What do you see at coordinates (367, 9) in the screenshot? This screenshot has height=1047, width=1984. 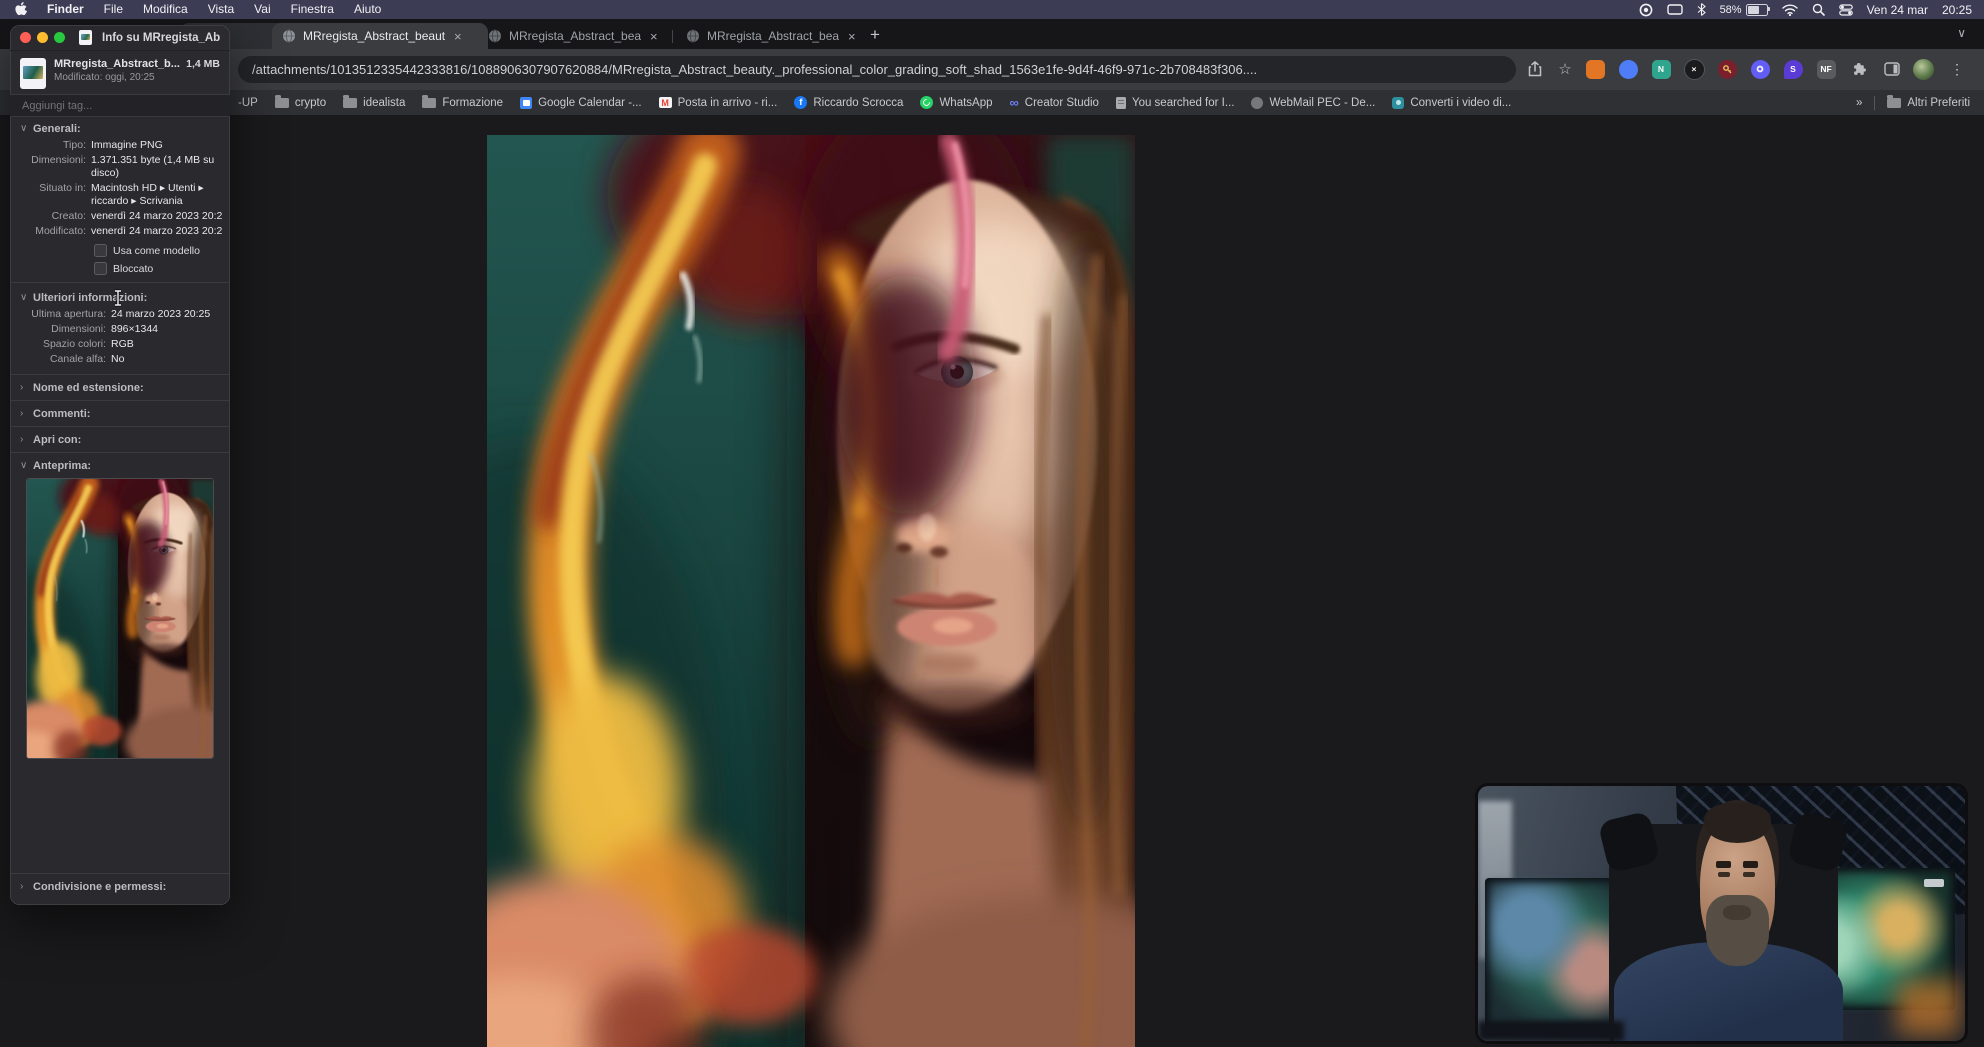 I see `menu-aiuto: Aiuto` at bounding box center [367, 9].